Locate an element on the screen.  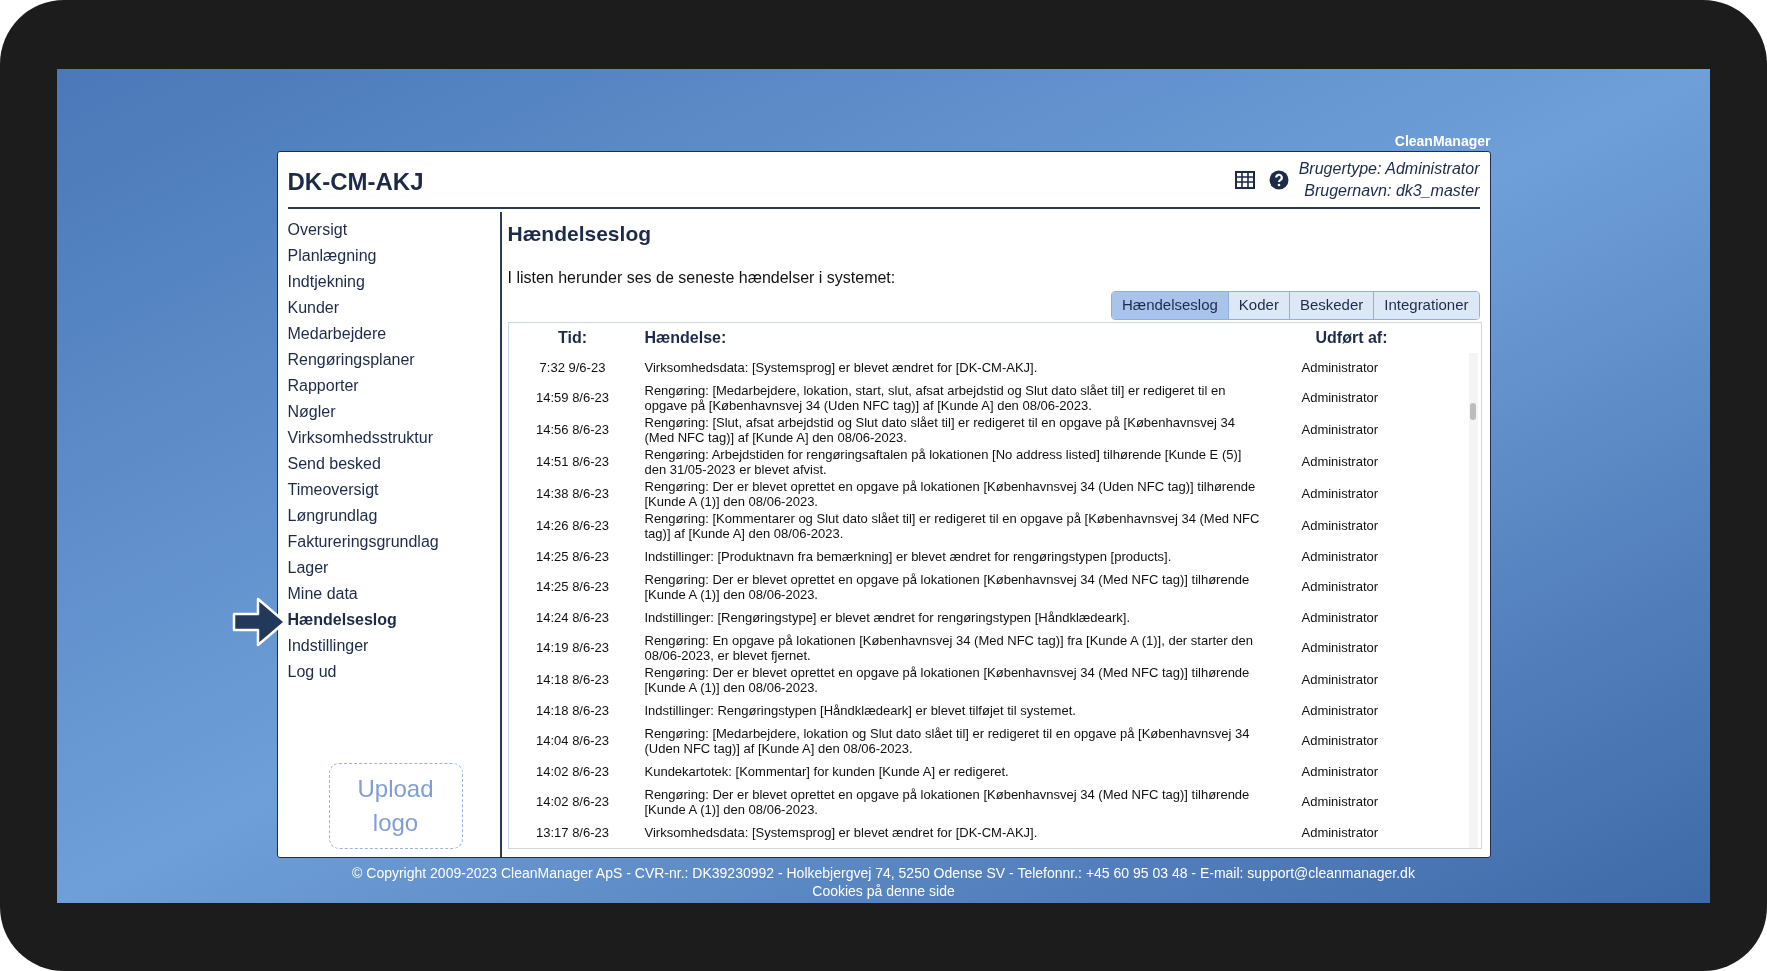
grid-icon is located at coordinates (1244, 179).